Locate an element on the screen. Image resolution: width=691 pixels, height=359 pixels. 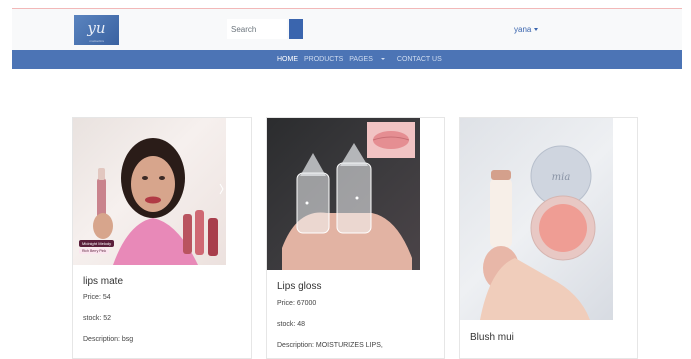
image-badge: Midnight Melody is located at coordinates (97, 243).